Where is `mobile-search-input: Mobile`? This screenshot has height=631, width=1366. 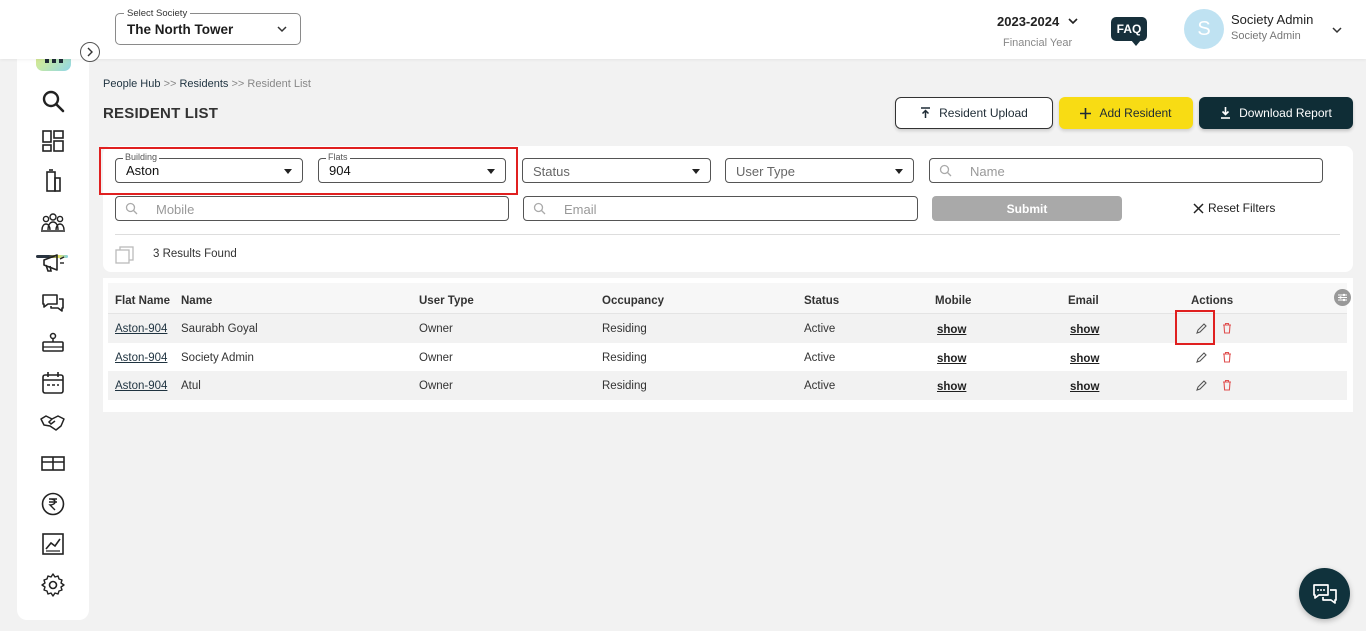 mobile-search-input: Mobile is located at coordinates (312, 208).